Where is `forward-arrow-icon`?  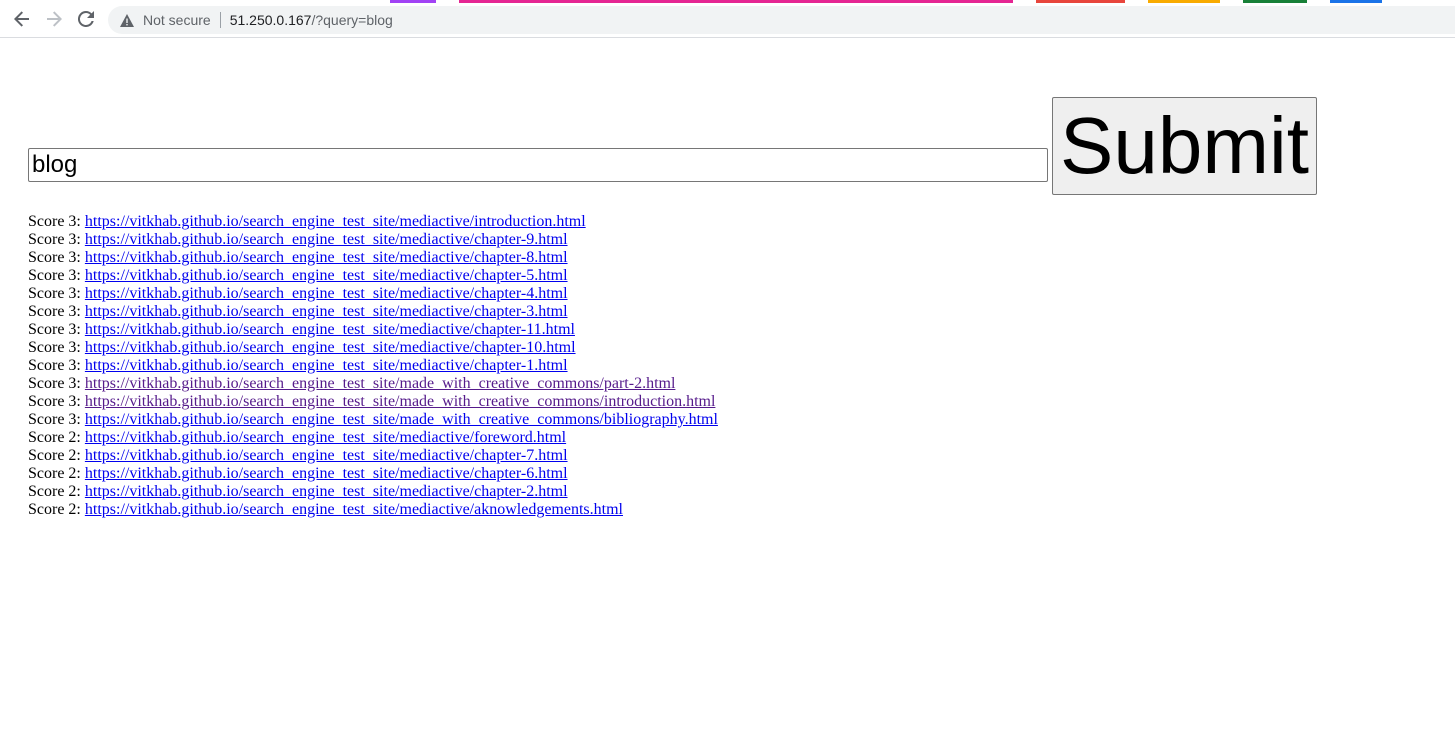 forward-arrow-icon is located at coordinates (54, 19).